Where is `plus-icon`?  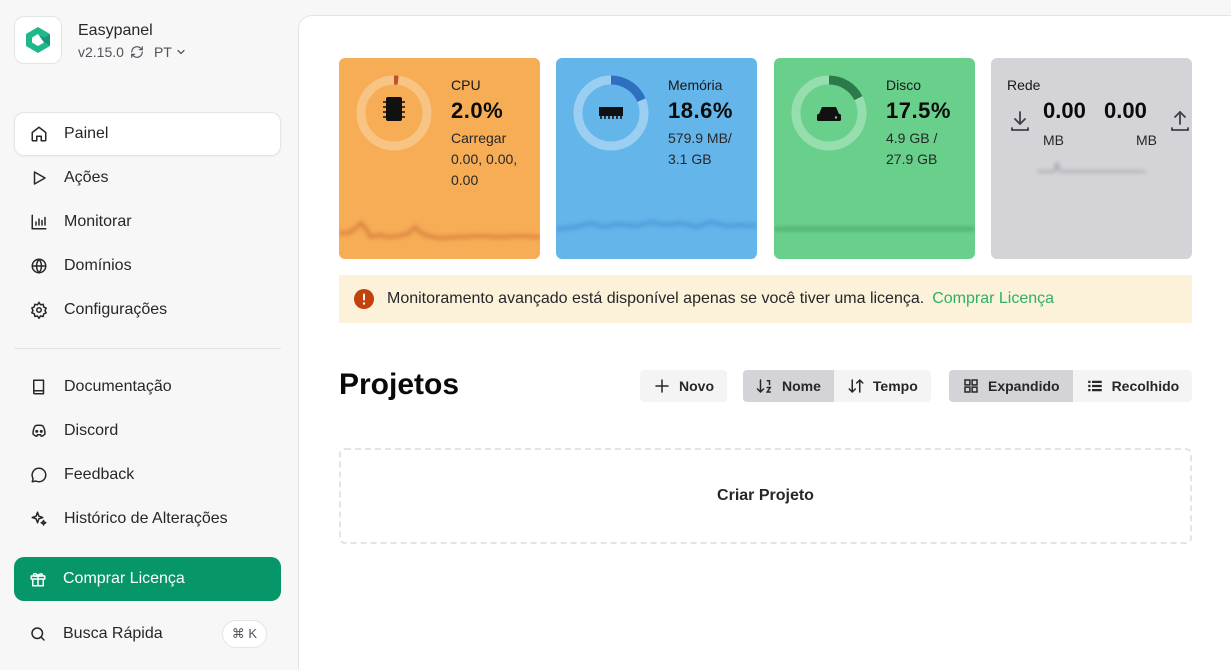
plus-icon is located at coordinates (662, 386).